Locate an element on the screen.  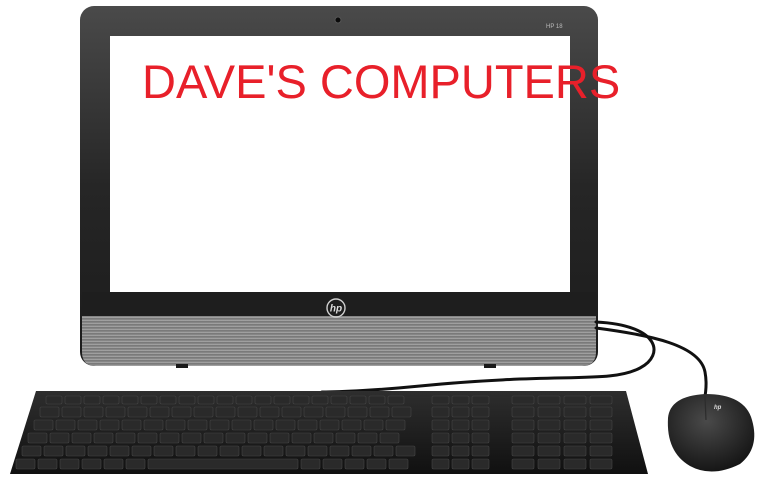
hp-logo-text: hp is located at coordinates (336, 309).